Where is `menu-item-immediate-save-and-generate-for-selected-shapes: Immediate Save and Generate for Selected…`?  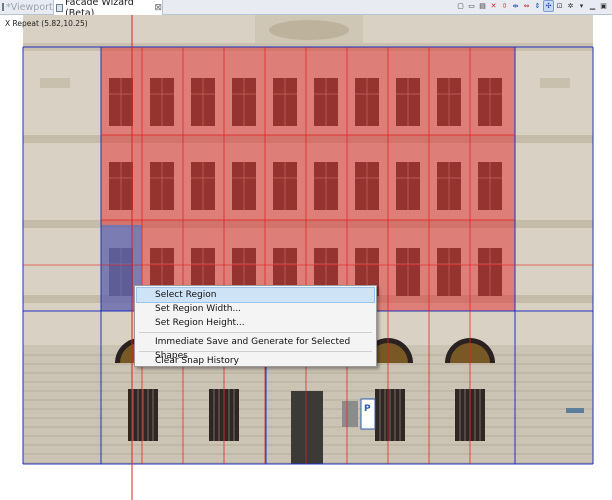 menu-item-immediate-save-and-generate-for-selected-shapes: Immediate Save and Generate for Selected… is located at coordinates (255, 348).